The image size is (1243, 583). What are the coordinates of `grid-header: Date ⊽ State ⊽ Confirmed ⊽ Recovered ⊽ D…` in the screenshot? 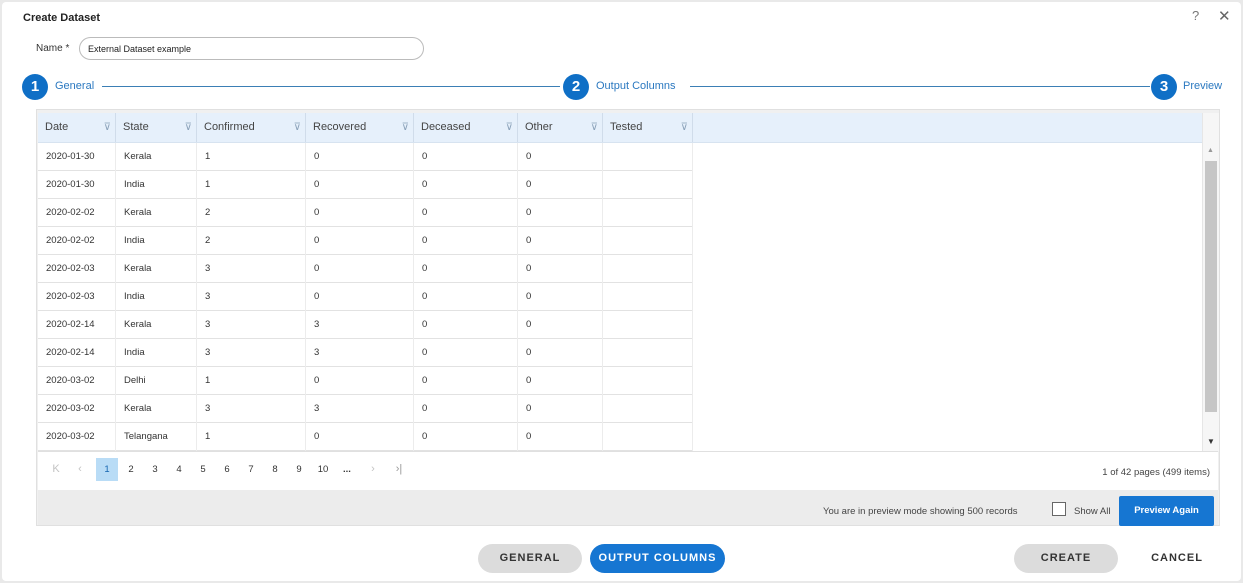 It's located at (620, 128).